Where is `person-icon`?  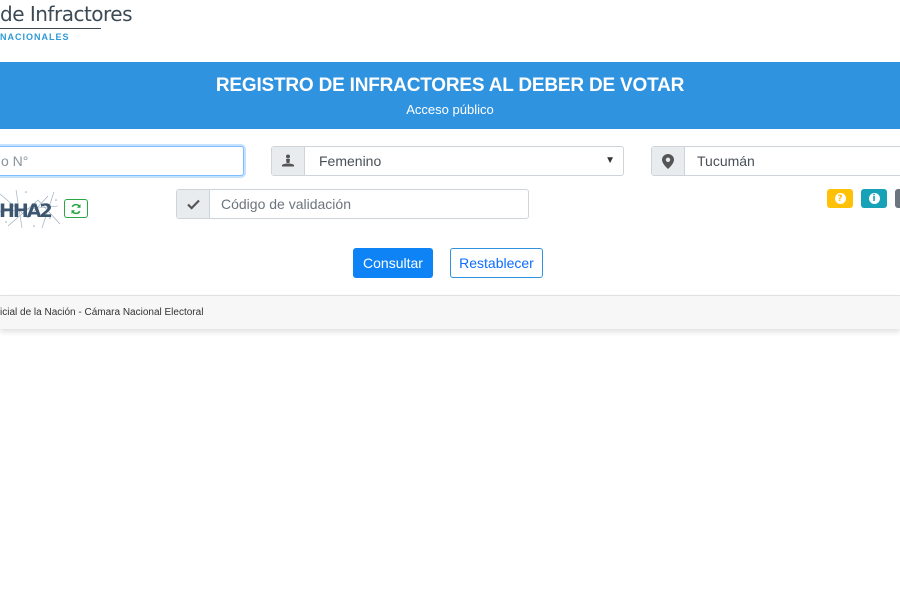 person-icon is located at coordinates (288, 160).